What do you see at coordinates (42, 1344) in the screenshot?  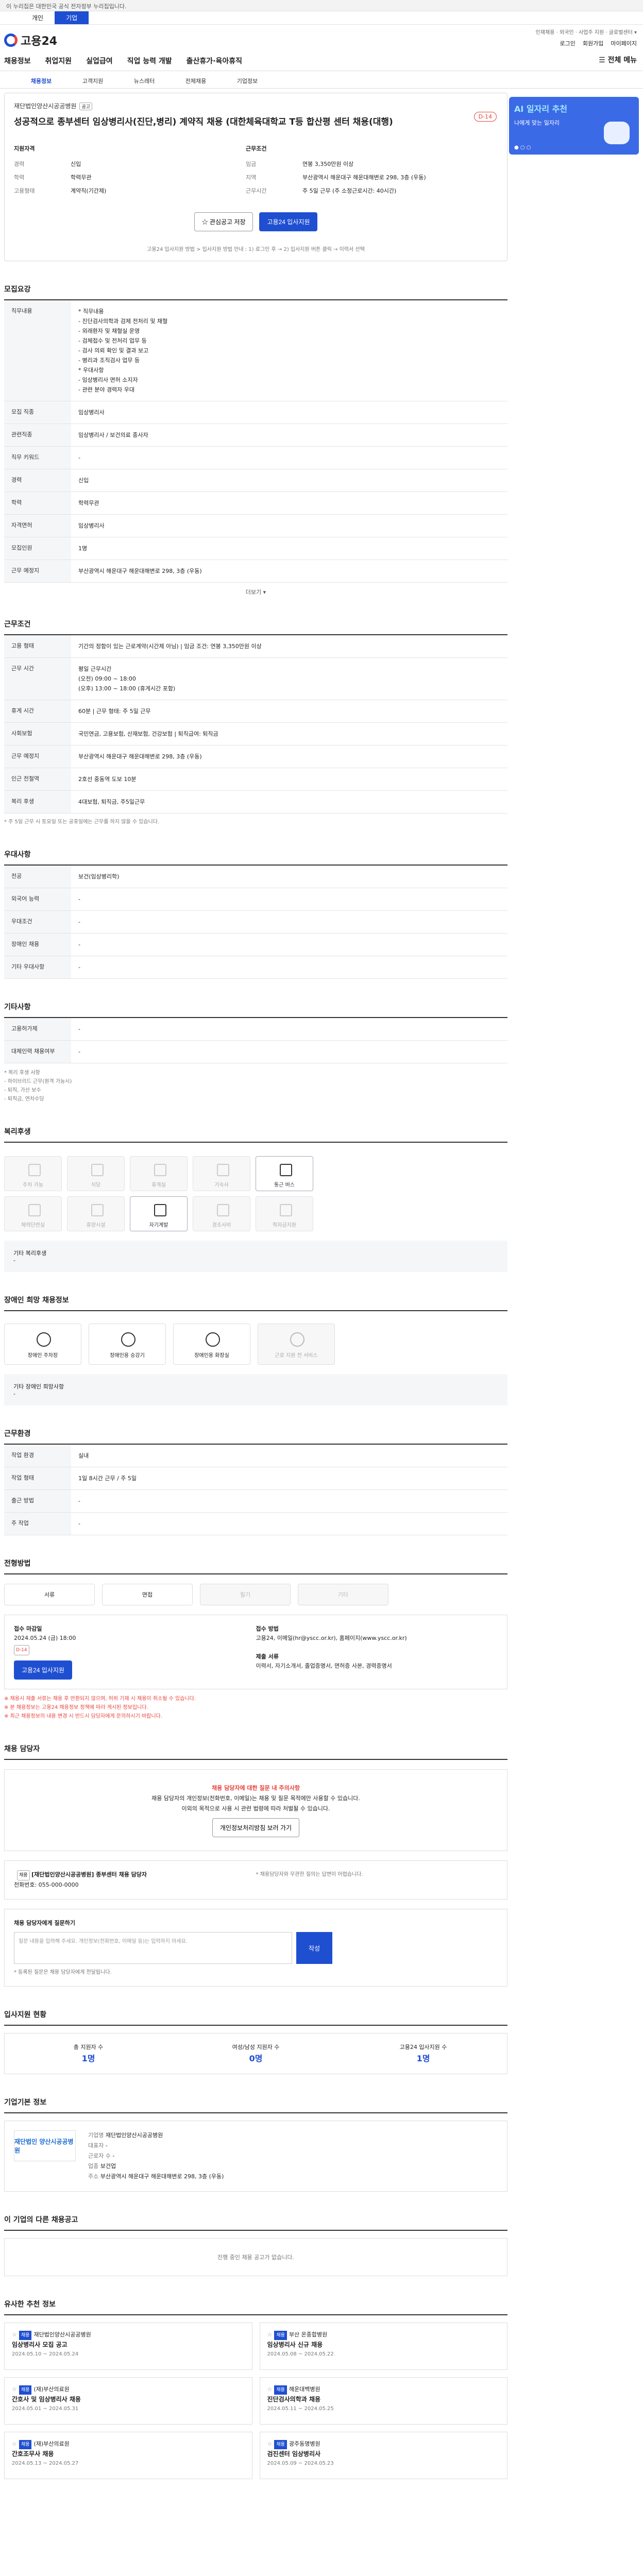 I see `disab-parking-icon: 장애인 주차장` at bounding box center [42, 1344].